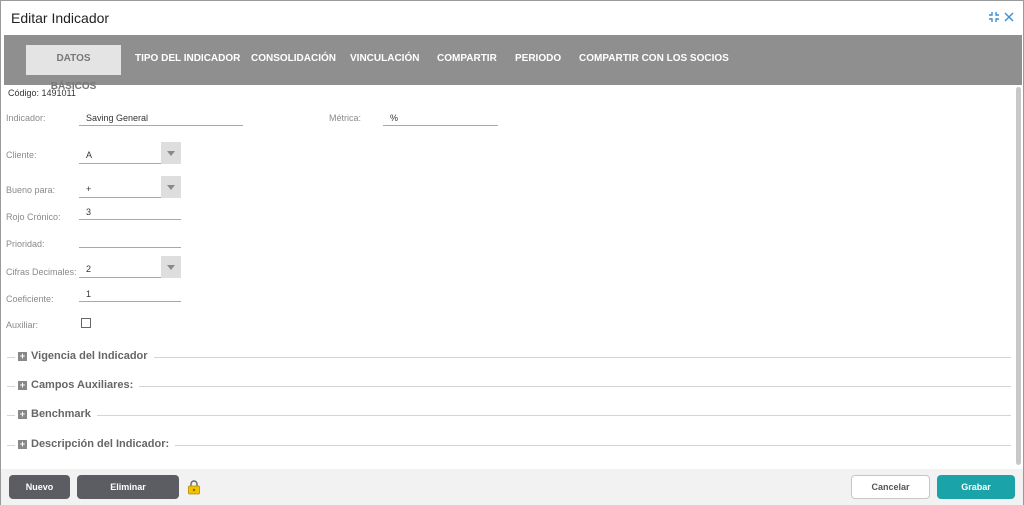 This screenshot has width=1024, height=505. What do you see at coordinates (1018, 276) in the screenshot?
I see `vertical-scrollbar` at bounding box center [1018, 276].